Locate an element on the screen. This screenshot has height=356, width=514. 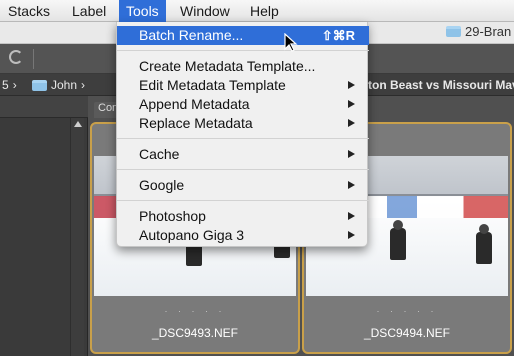
keyboard-shortcut: ⇧⌘R is located at coordinates (338, 35).